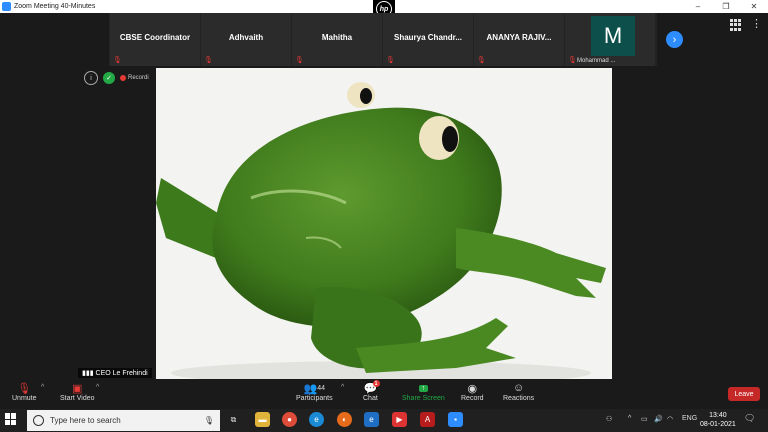 The width and height of the screenshot is (768, 432). What do you see at coordinates (123, 78) in the screenshot?
I see `record-dot-icon` at bounding box center [123, 78].